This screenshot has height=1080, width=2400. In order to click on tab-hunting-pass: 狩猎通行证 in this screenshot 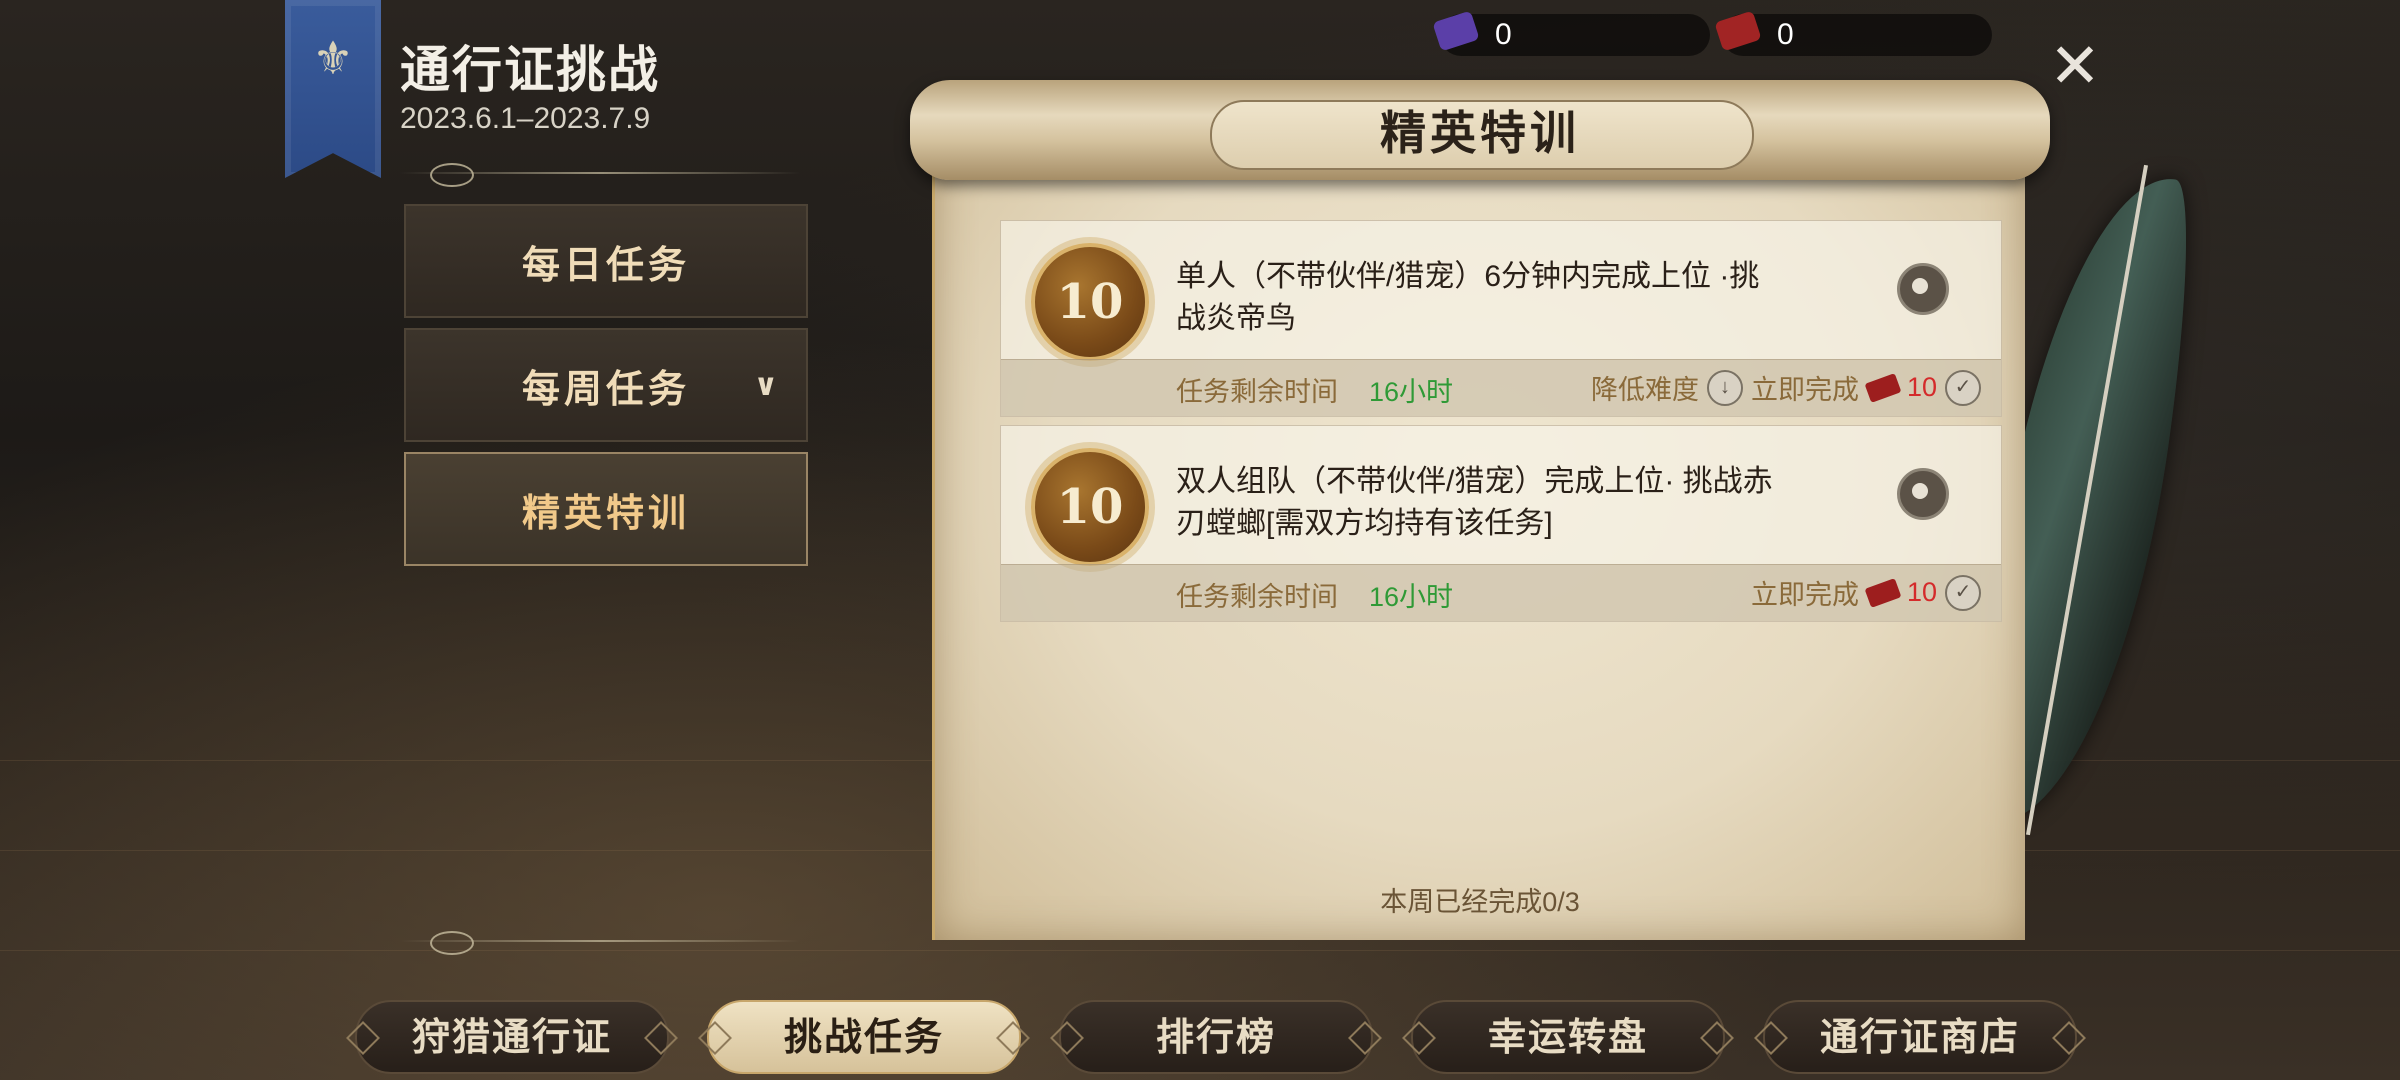, I will do `click(512, 1037)`.